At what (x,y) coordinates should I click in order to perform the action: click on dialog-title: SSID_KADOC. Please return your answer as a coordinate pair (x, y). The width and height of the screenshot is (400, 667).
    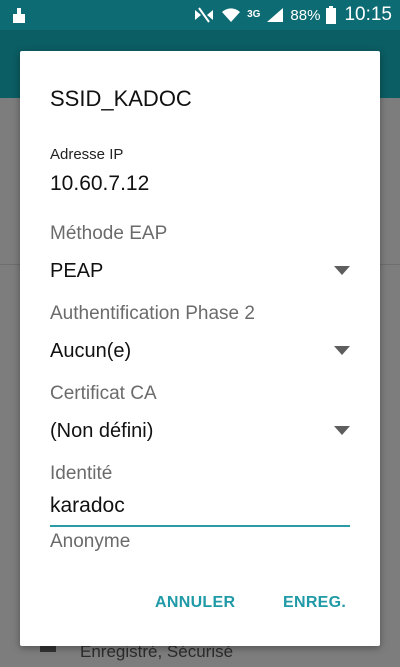
    Looking at the image, I should click on (121, 98).